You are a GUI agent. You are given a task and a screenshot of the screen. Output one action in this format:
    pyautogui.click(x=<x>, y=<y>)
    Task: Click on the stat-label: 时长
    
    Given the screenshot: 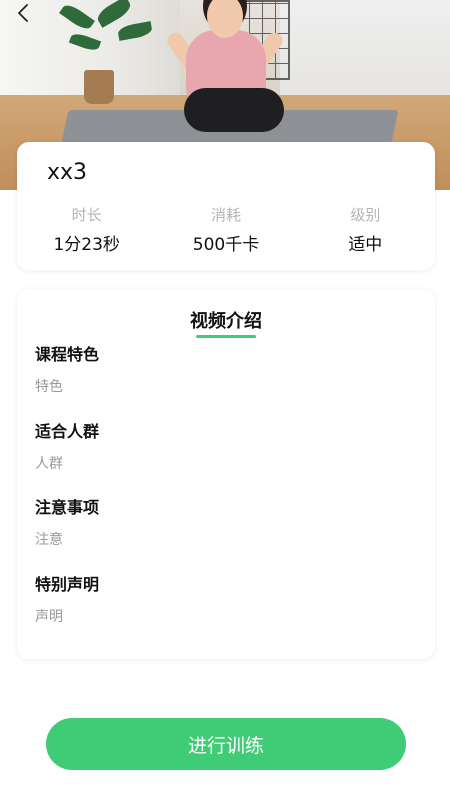 What is the action you would take?
    pyautogui.click(x=86, y=215)
    